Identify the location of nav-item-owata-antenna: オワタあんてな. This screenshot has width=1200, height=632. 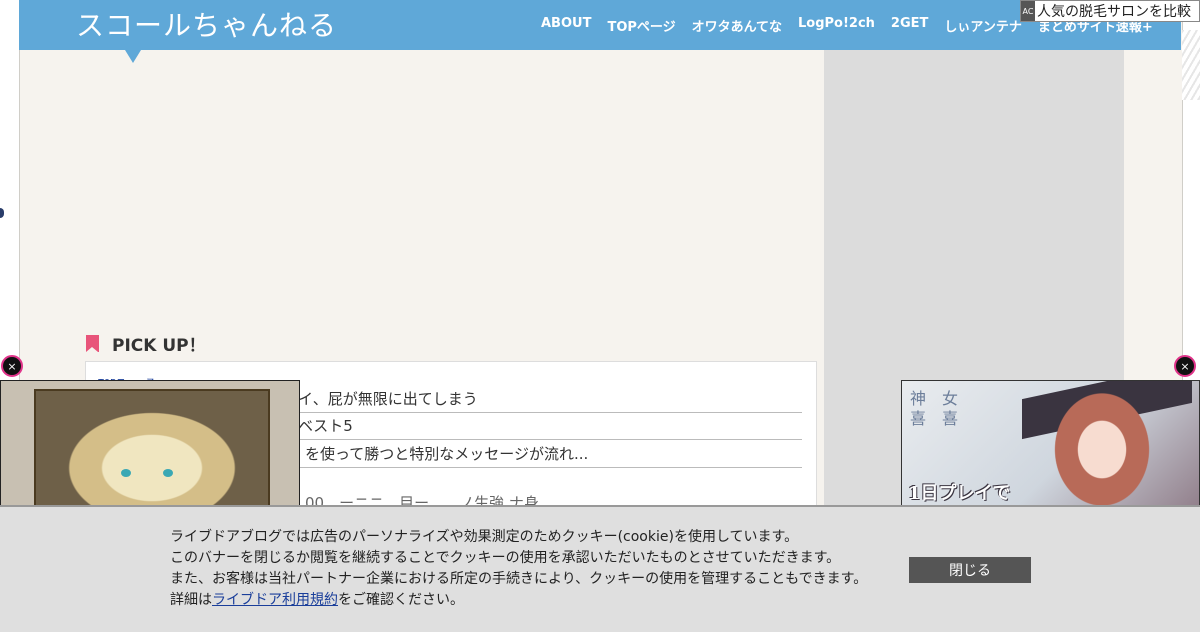
(737, 25).